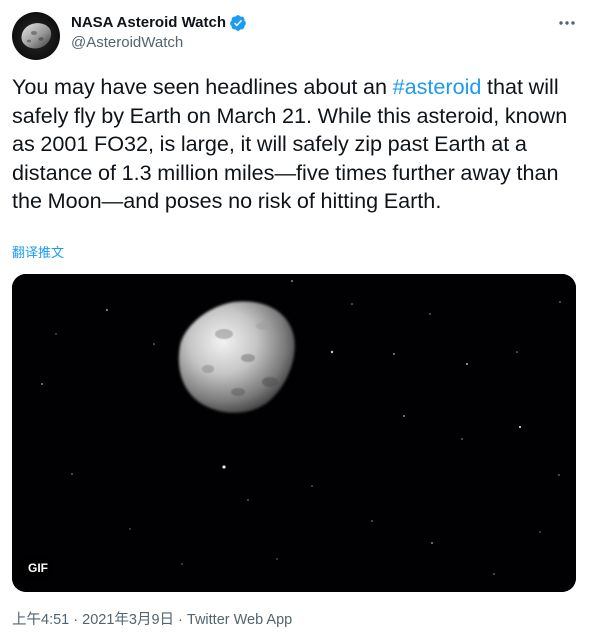  I want to click on asteroid-avatar-icon, so click(36, 36).